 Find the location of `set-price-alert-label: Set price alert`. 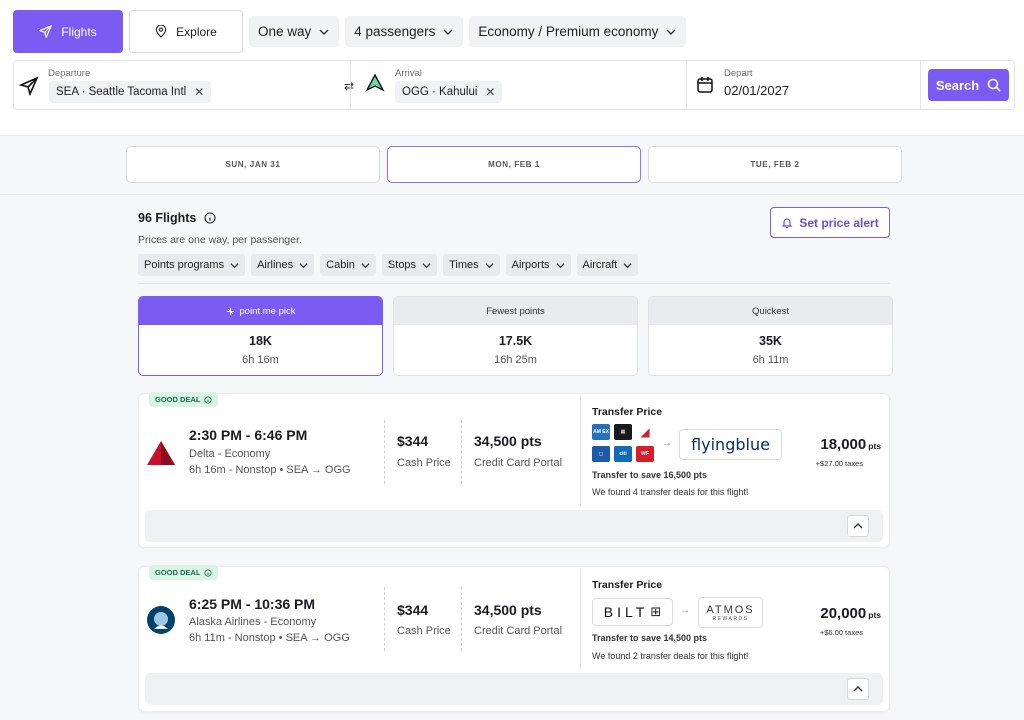

set-price-alert-label: Set price alert is located at coordinates (839, 222).